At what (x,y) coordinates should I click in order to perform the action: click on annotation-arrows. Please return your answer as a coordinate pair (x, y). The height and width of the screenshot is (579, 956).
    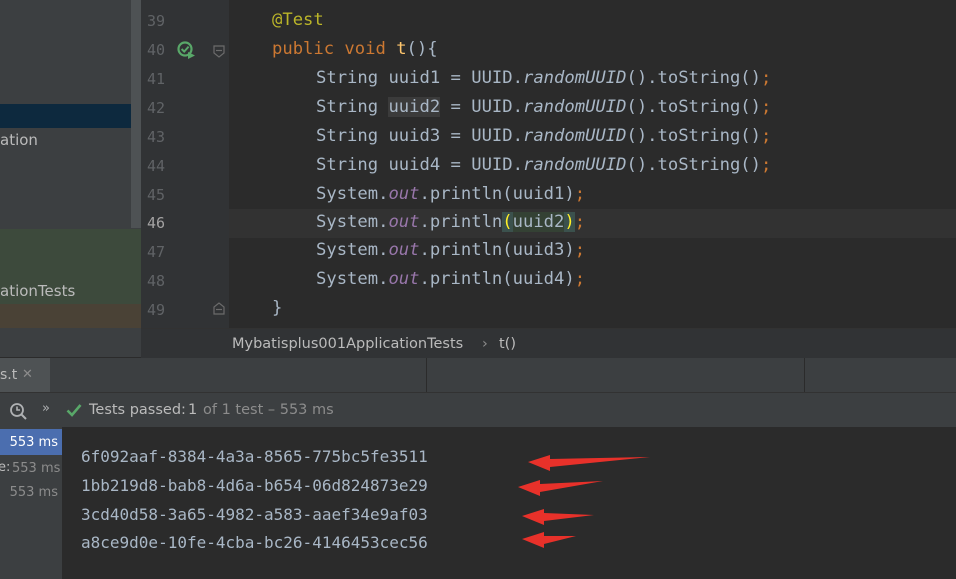
    Looking at the image, I should click on (584, 501).